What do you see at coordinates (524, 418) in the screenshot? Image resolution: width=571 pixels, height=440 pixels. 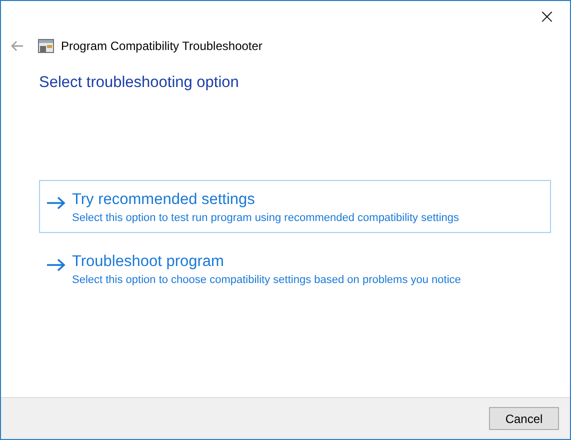 I see `cancel-button: Cancel` at bounding box center [524, 418].